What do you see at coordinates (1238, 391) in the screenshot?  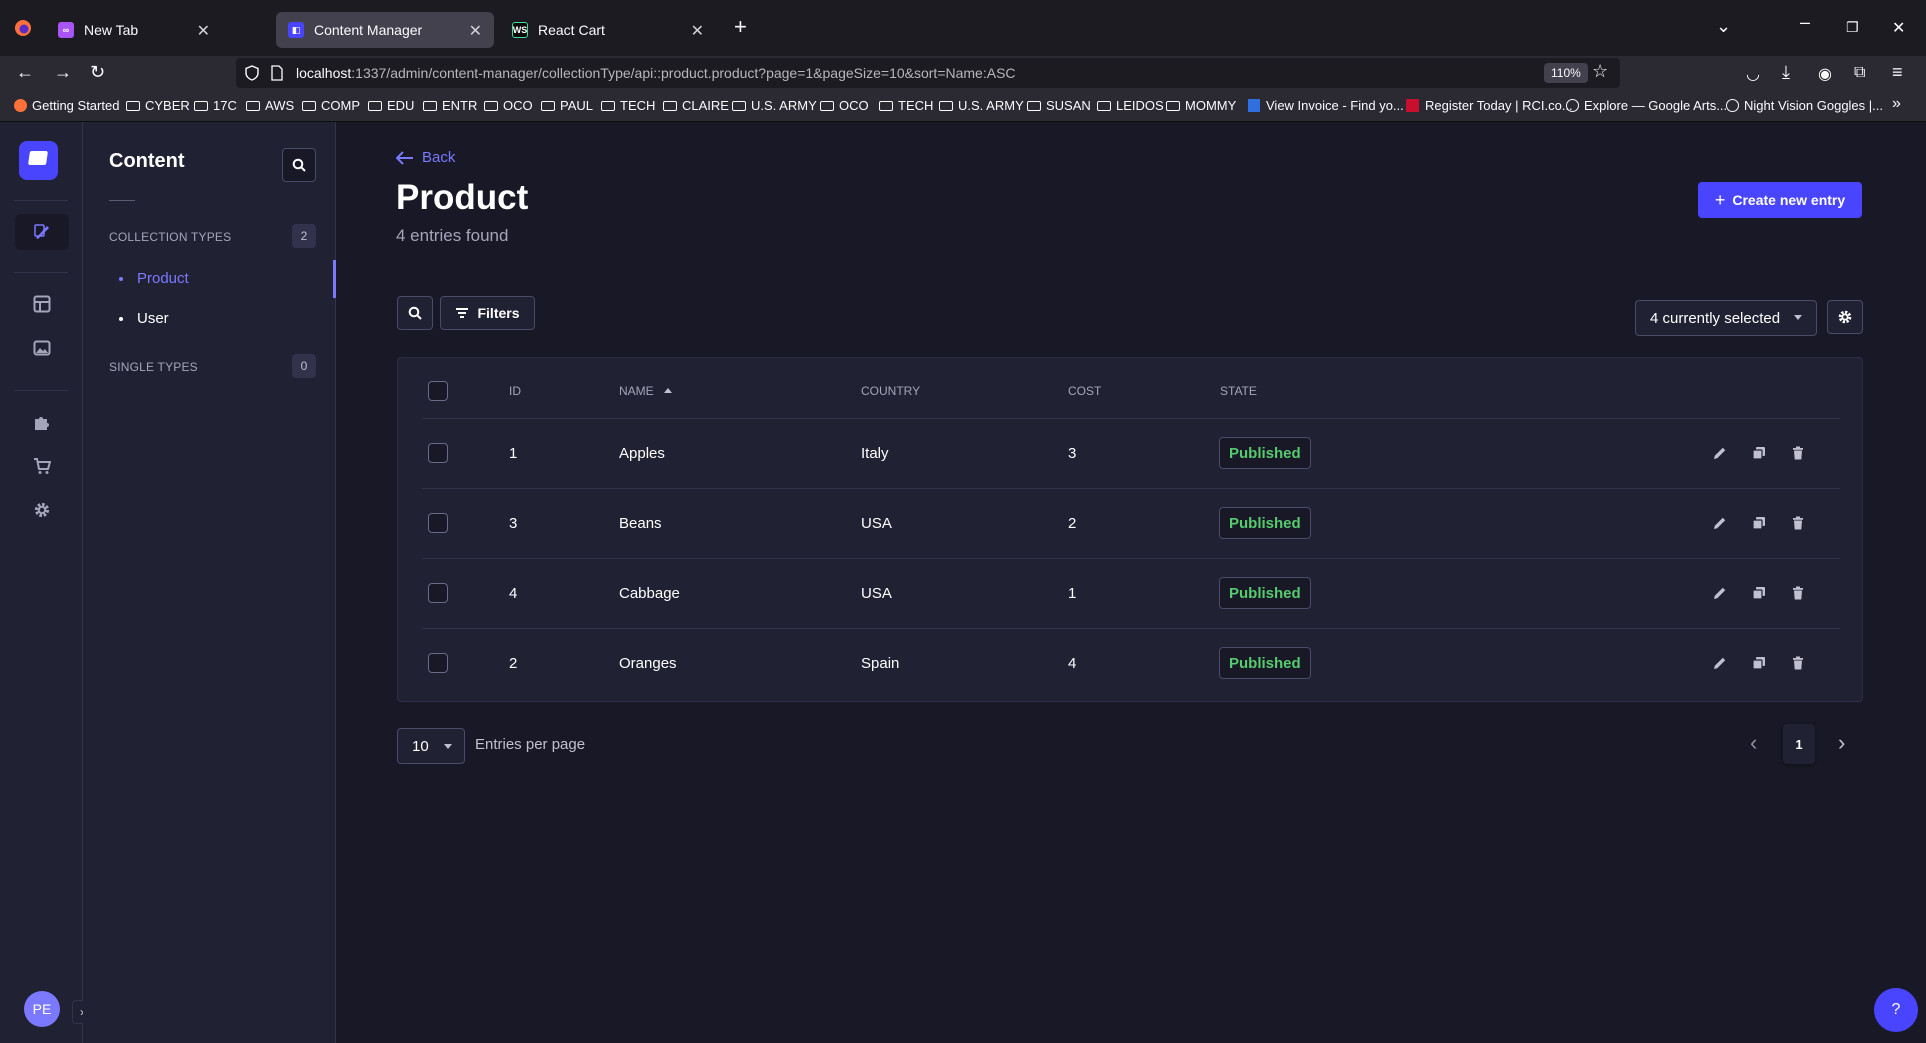 I see `column-header-state: STATE` at bounding box center [1238, 391].